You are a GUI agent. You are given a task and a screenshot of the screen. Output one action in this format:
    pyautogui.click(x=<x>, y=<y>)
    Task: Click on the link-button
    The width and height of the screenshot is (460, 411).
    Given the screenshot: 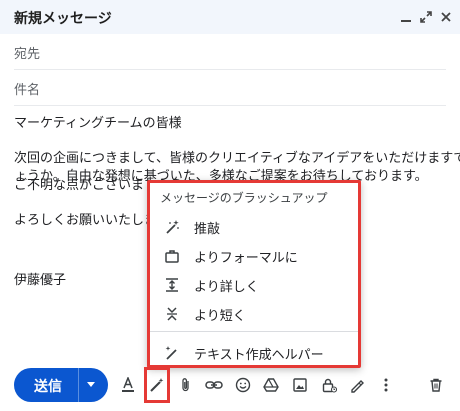 What is the action you would take?
    pyautogui.click(x=214, y=385)
    